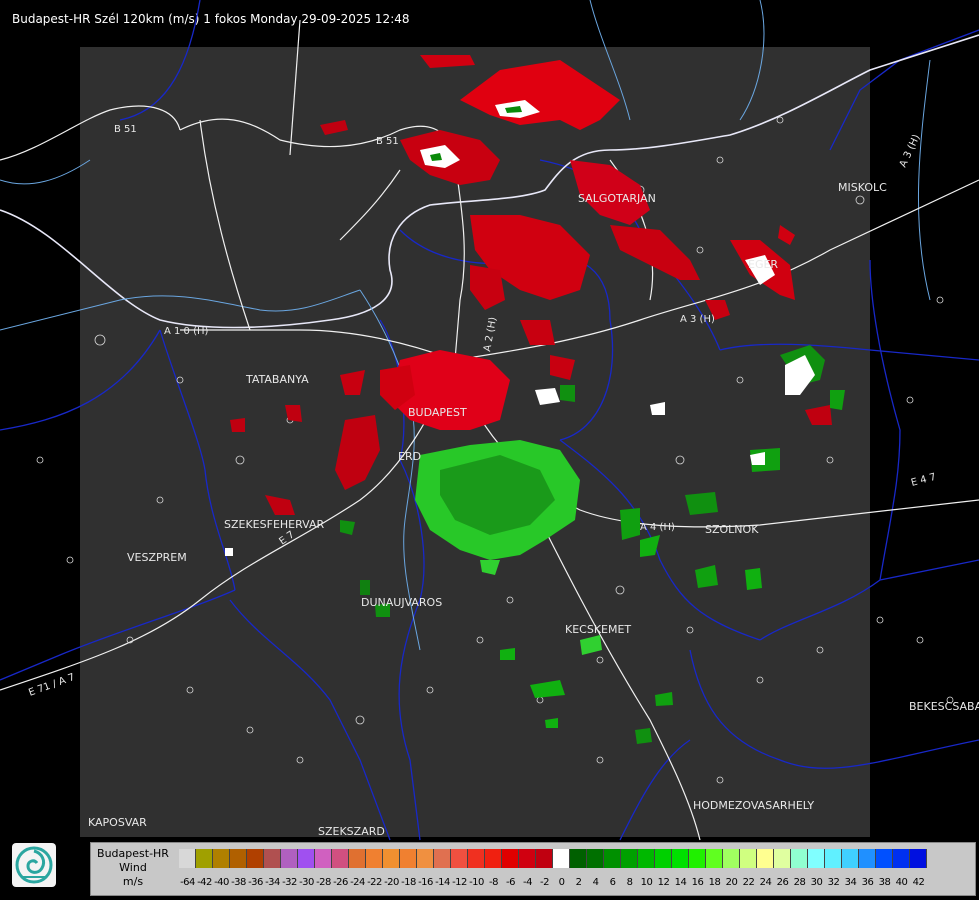 The image size is (979, 900). I want to click on legend-radar-name: Budapest-HR, so click(133, 853).